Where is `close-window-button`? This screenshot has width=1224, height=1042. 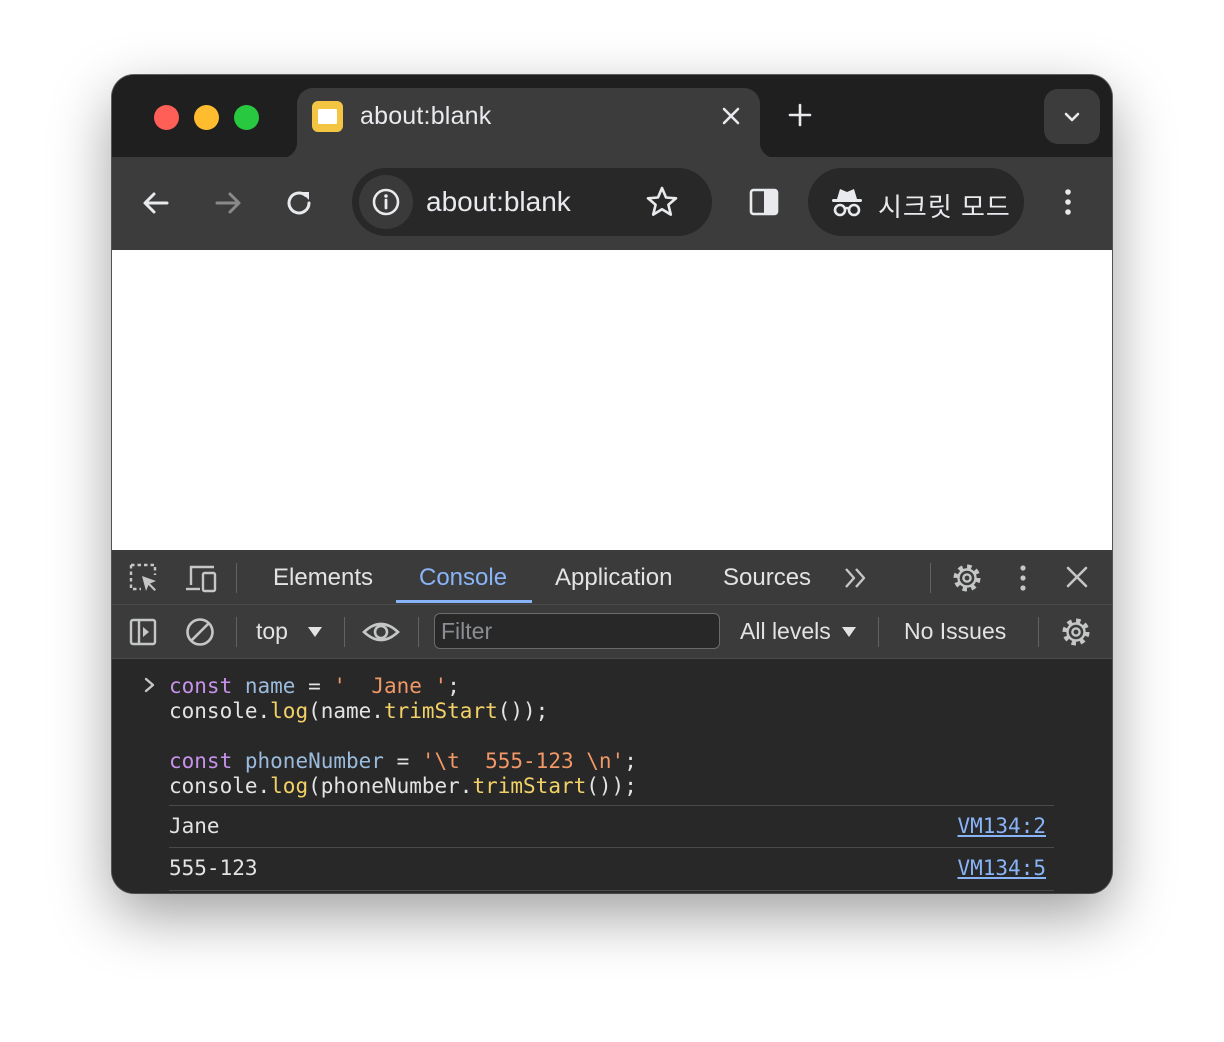
close-window-button is located at coordinates (166, 117).